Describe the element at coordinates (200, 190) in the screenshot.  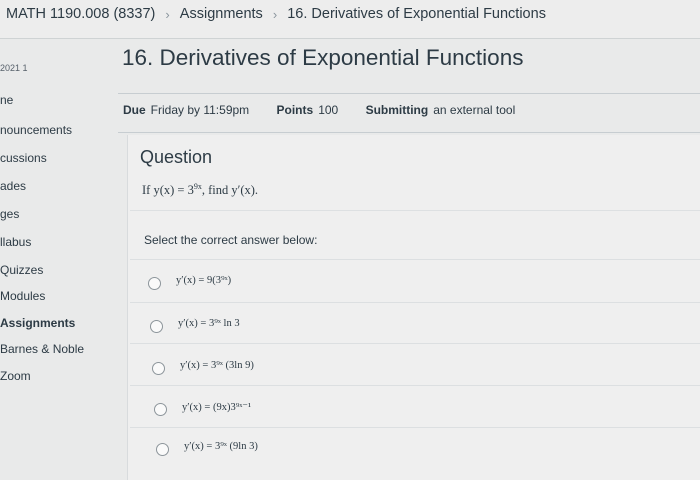
I see `question-text: If y(x) = 39x, find y′(x).` at that location.